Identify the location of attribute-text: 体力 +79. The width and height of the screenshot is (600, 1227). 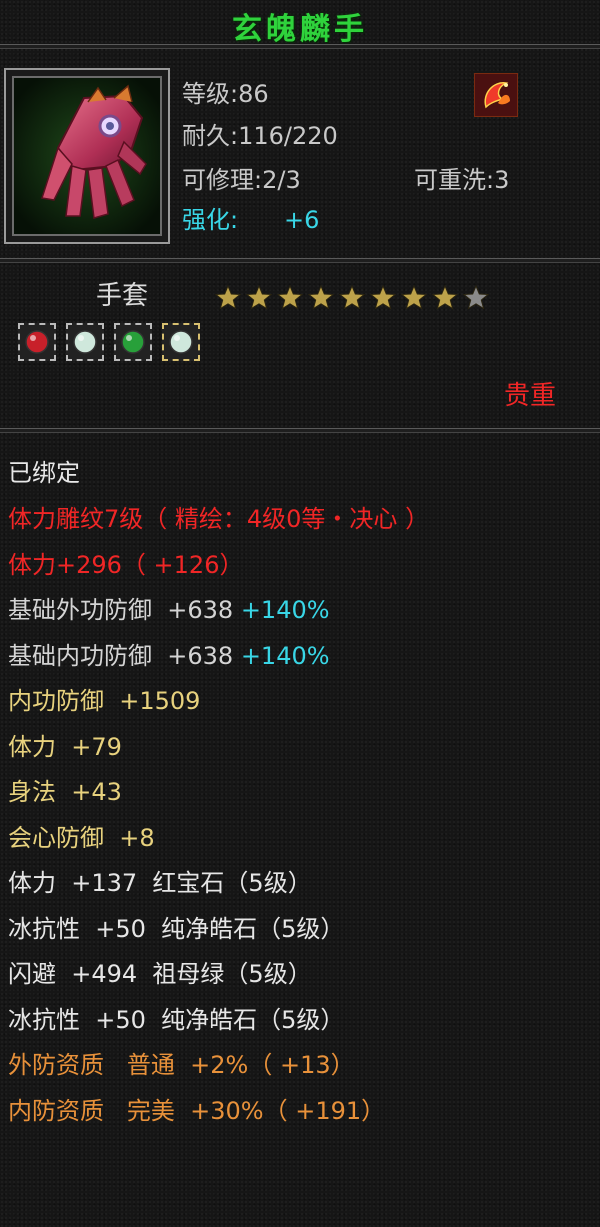
(65, 746).